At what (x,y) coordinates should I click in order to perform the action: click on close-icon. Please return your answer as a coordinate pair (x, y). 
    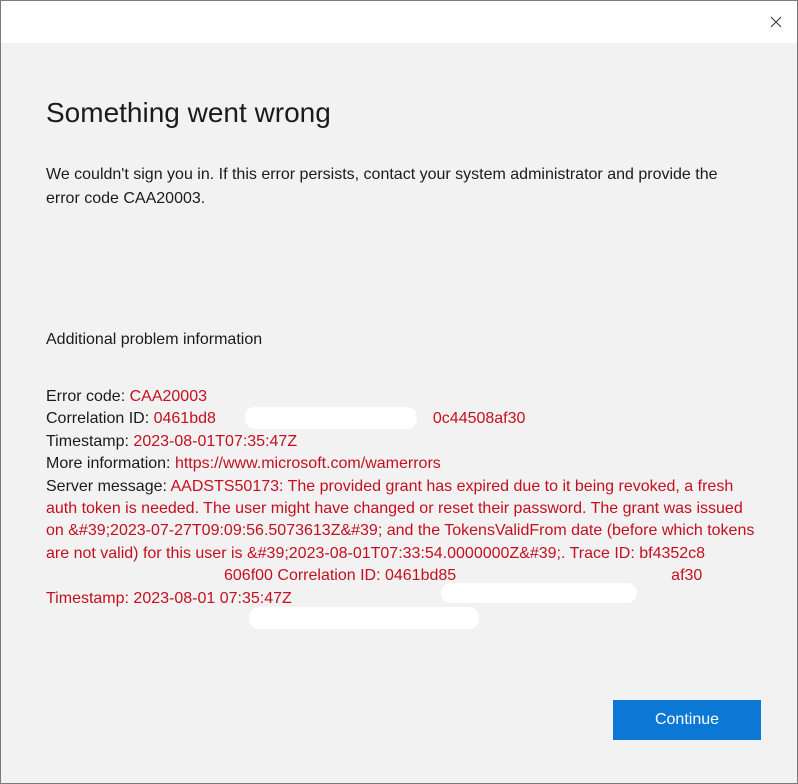
    Looking at the image, I should click on (776, 22).